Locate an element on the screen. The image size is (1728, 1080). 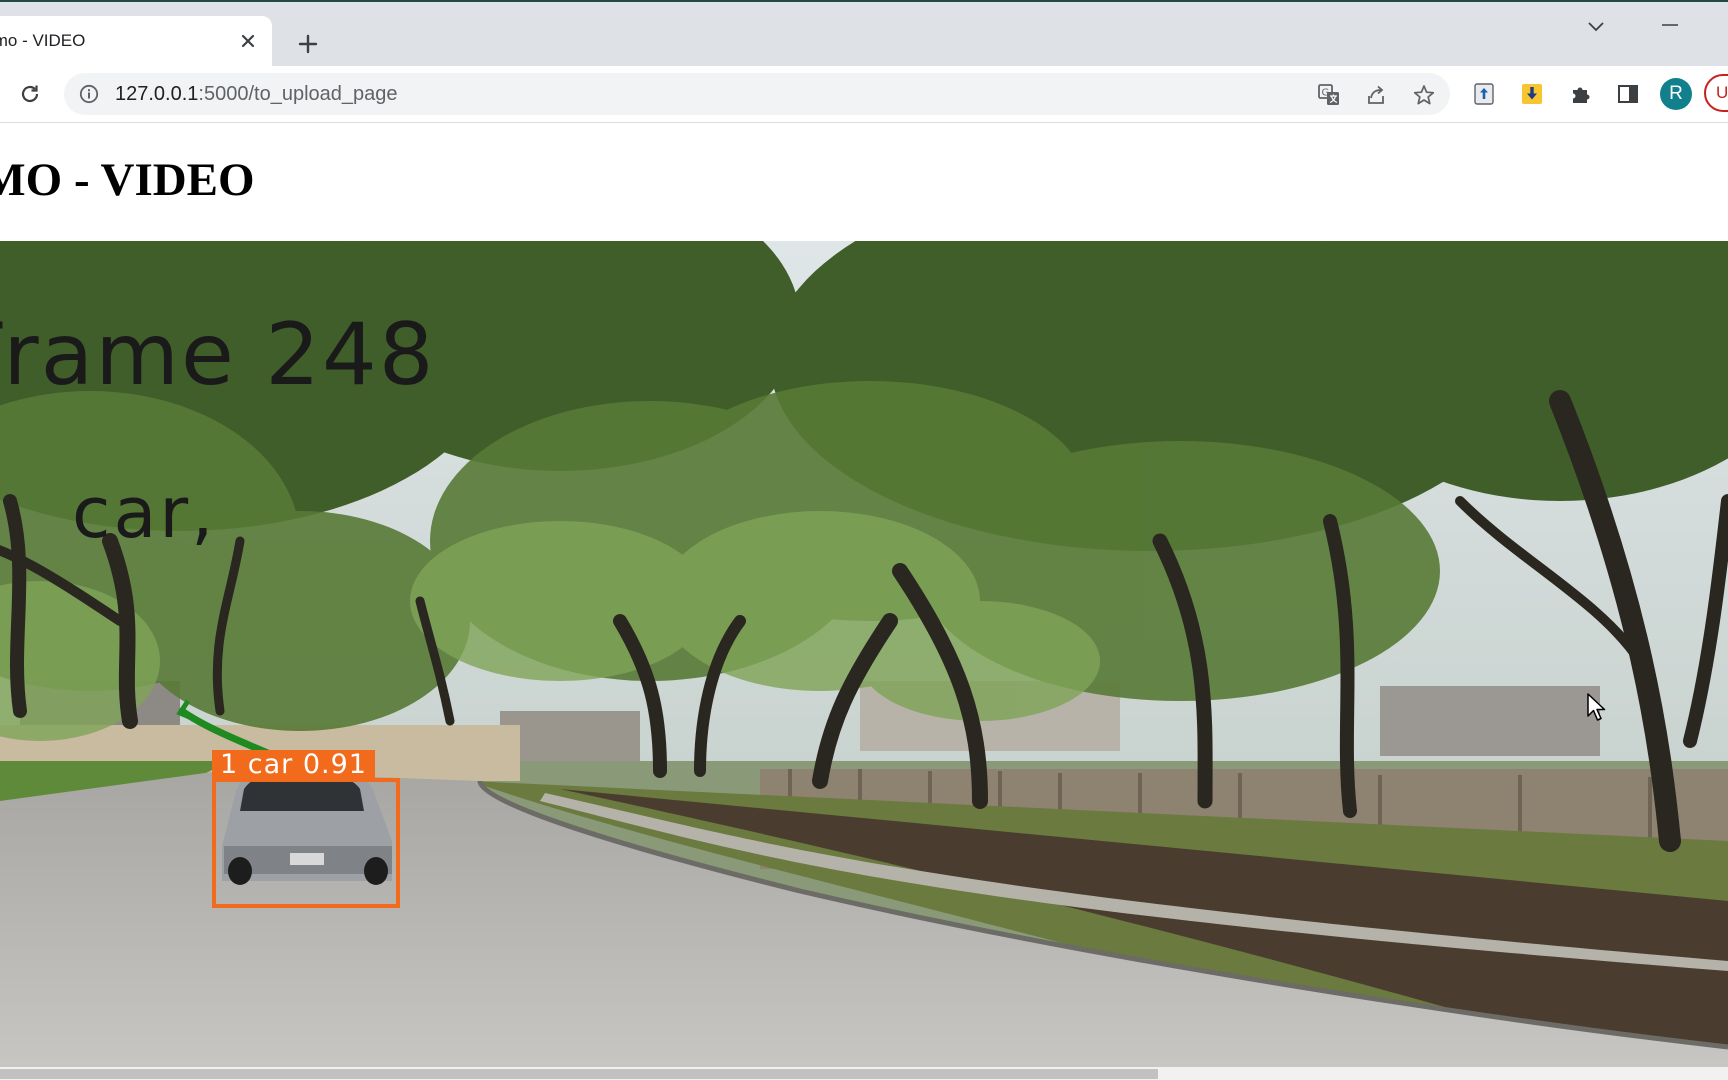
page-title: DEMO - VIDEO is located at coordinates (127, 180).